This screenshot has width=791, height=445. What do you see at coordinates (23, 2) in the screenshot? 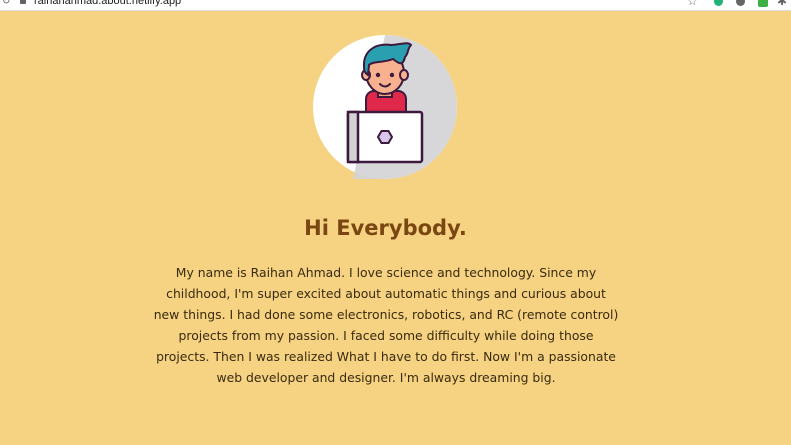
I see `lock-icon` at bounding box center [23, 2].